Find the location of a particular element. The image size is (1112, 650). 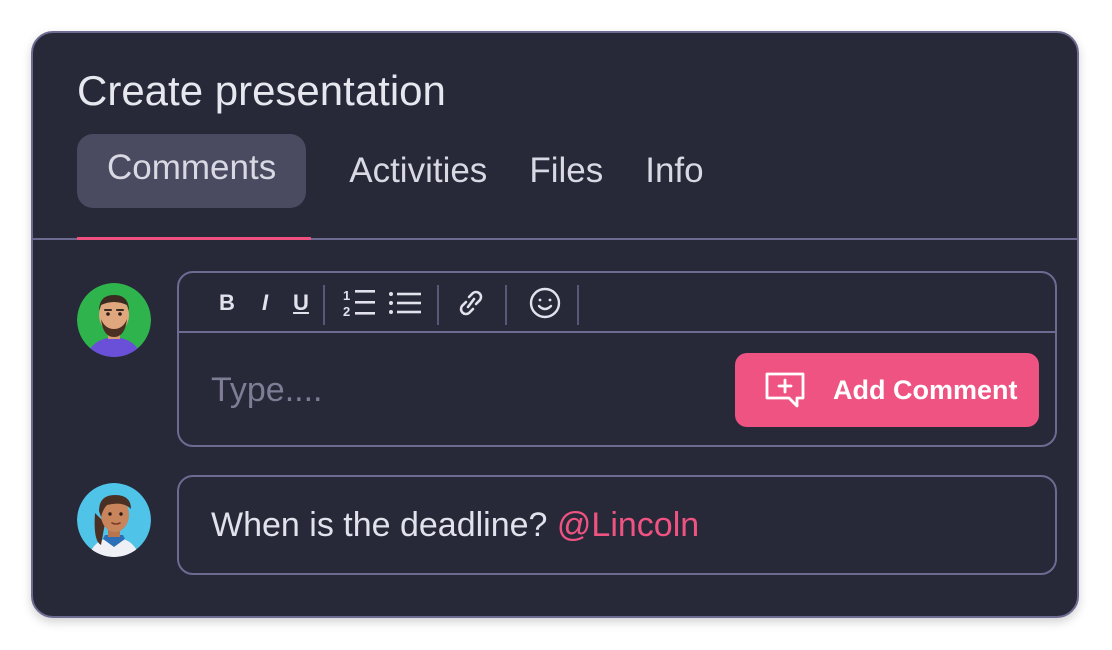

bold-icon: B is located at coordinates (227, 303).